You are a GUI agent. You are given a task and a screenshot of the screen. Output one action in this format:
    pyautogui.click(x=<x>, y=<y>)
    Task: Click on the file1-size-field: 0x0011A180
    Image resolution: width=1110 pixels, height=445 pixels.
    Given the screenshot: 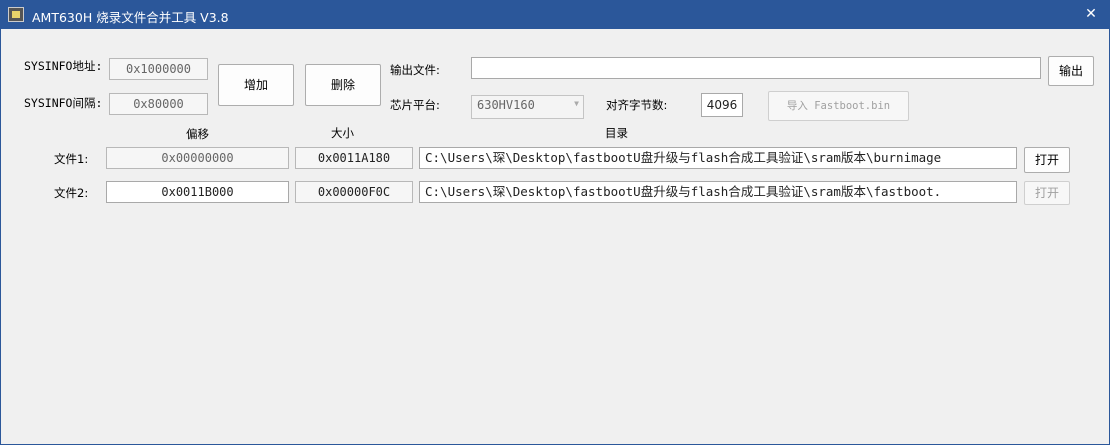 What is the action you would take?
    pyautogui.click(x=354, y=158)
    